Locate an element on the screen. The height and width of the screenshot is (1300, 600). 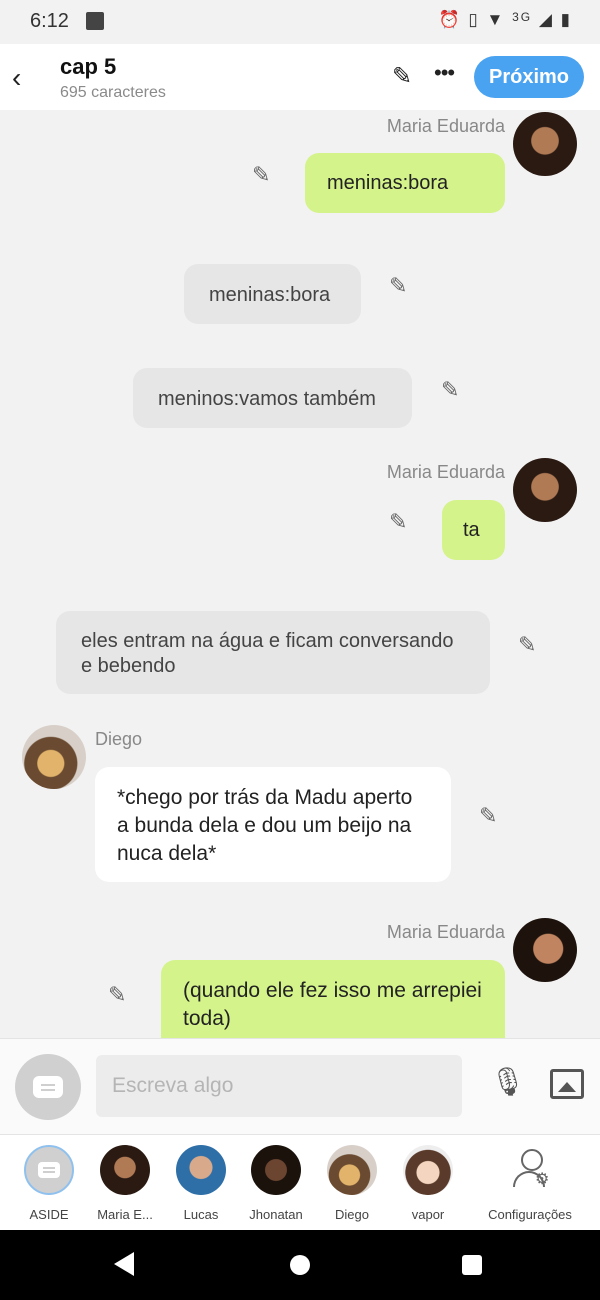
aside-toggle-button is located at coordinates (48, 1087).